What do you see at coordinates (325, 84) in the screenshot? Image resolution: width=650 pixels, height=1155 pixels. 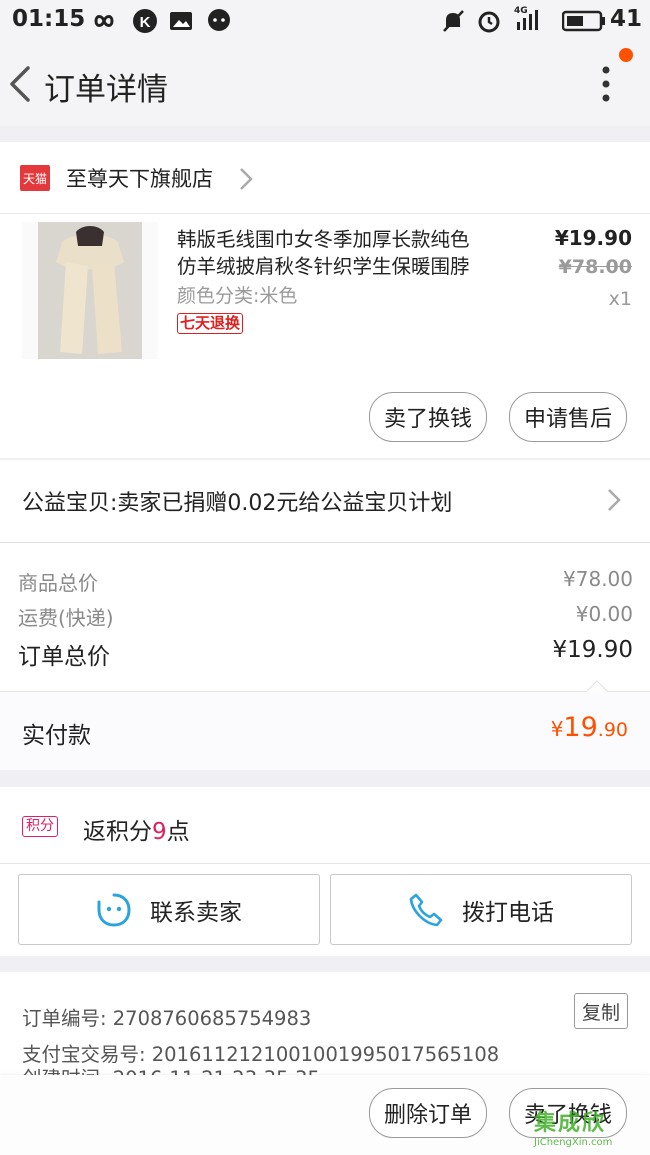 I see `top-bar: 订单详情` at bounding box center [325, 84].